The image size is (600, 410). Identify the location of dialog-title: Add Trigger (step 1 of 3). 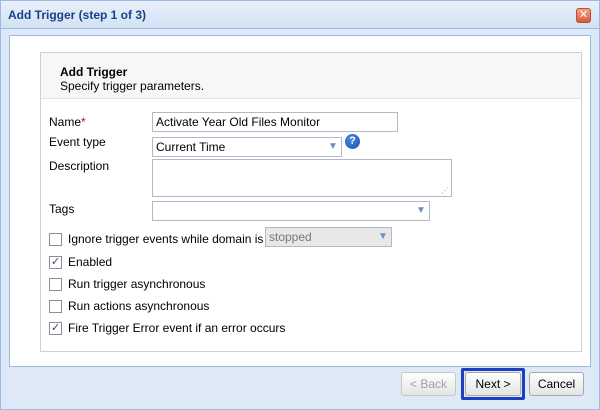
(77, 15).